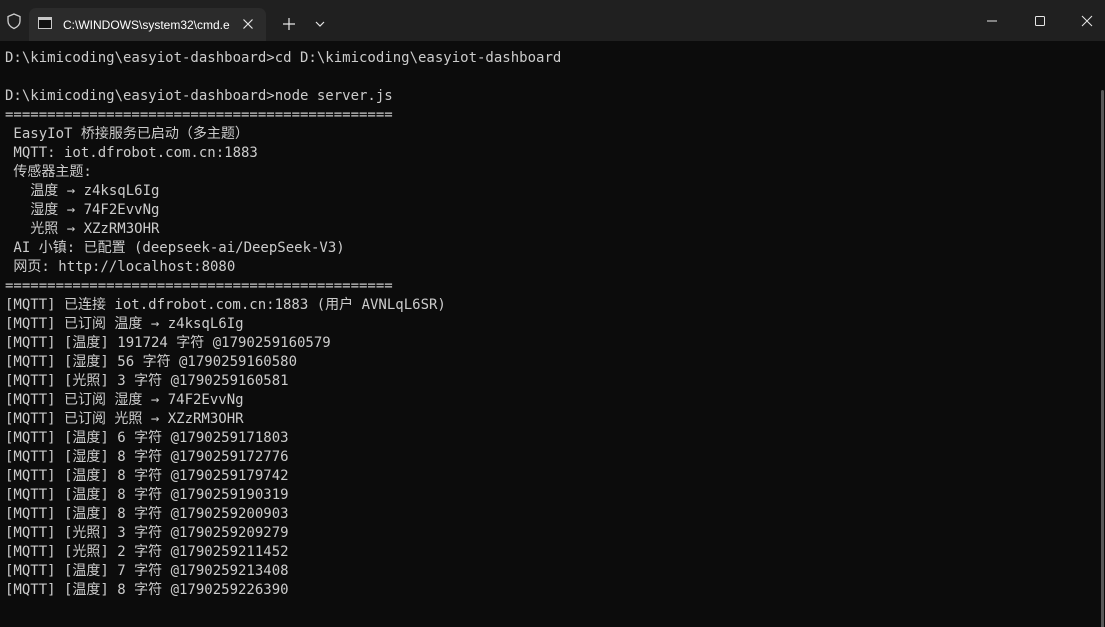  What do you see at coordinates (147, 590) in the screenshot?
I see `terminal-line: [MQTT] [温度] 8 字符 @1790259226390` at bounding box center [147, 590].